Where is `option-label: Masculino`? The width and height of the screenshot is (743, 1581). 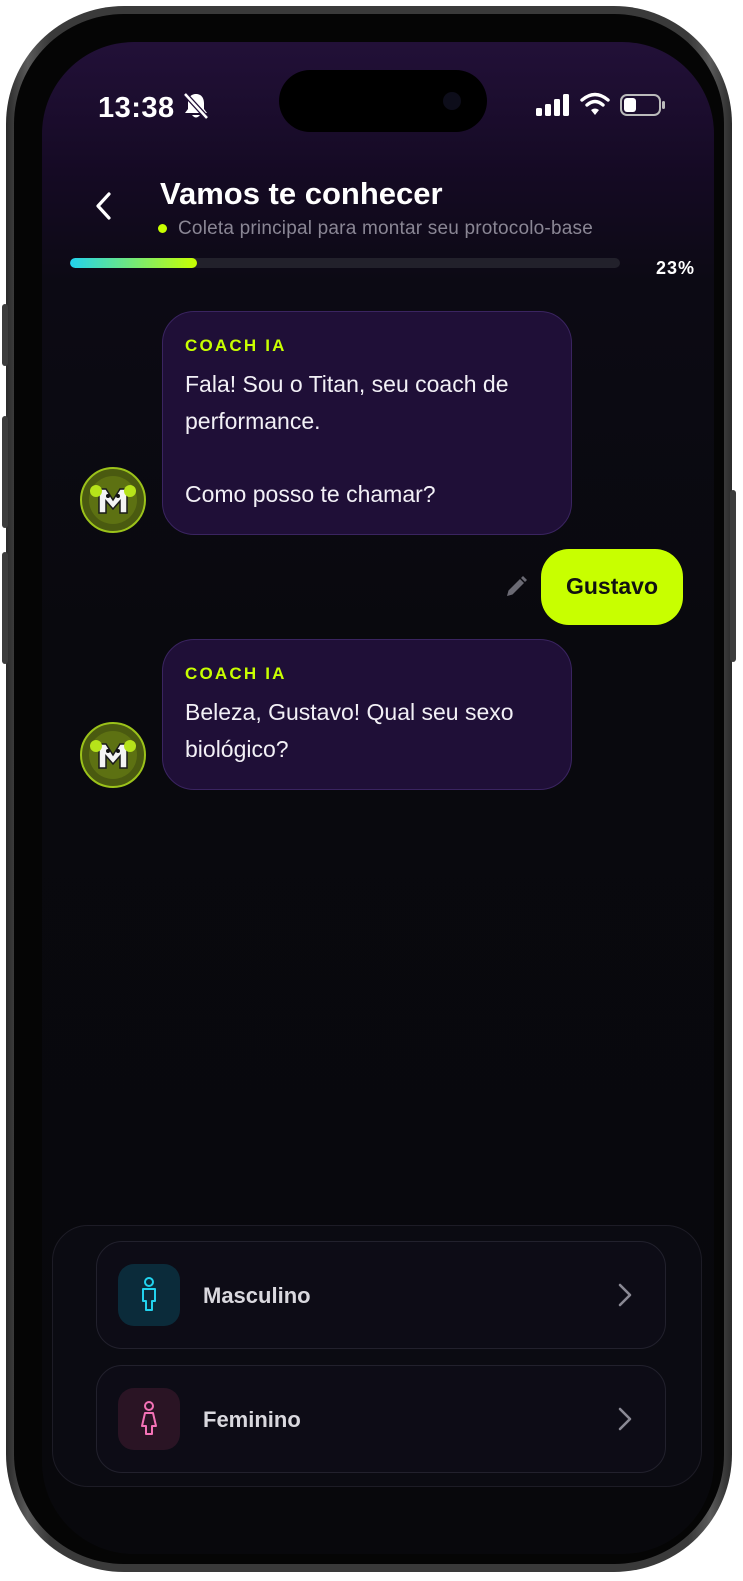
option-label: Masculino is located at coordinates (257, 1295).